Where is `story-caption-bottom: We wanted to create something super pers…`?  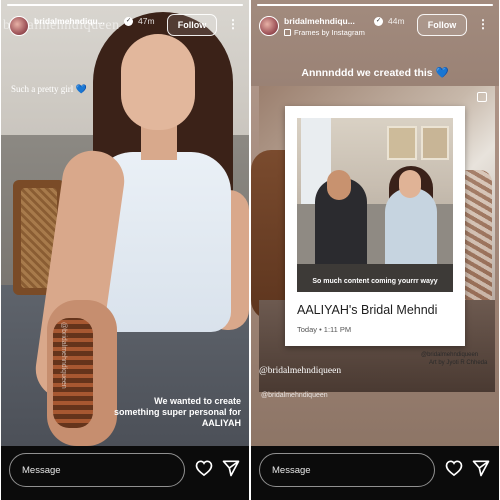
story-caption-bottom: We wanted to create something super pers… is located at coordinates (177, 412).